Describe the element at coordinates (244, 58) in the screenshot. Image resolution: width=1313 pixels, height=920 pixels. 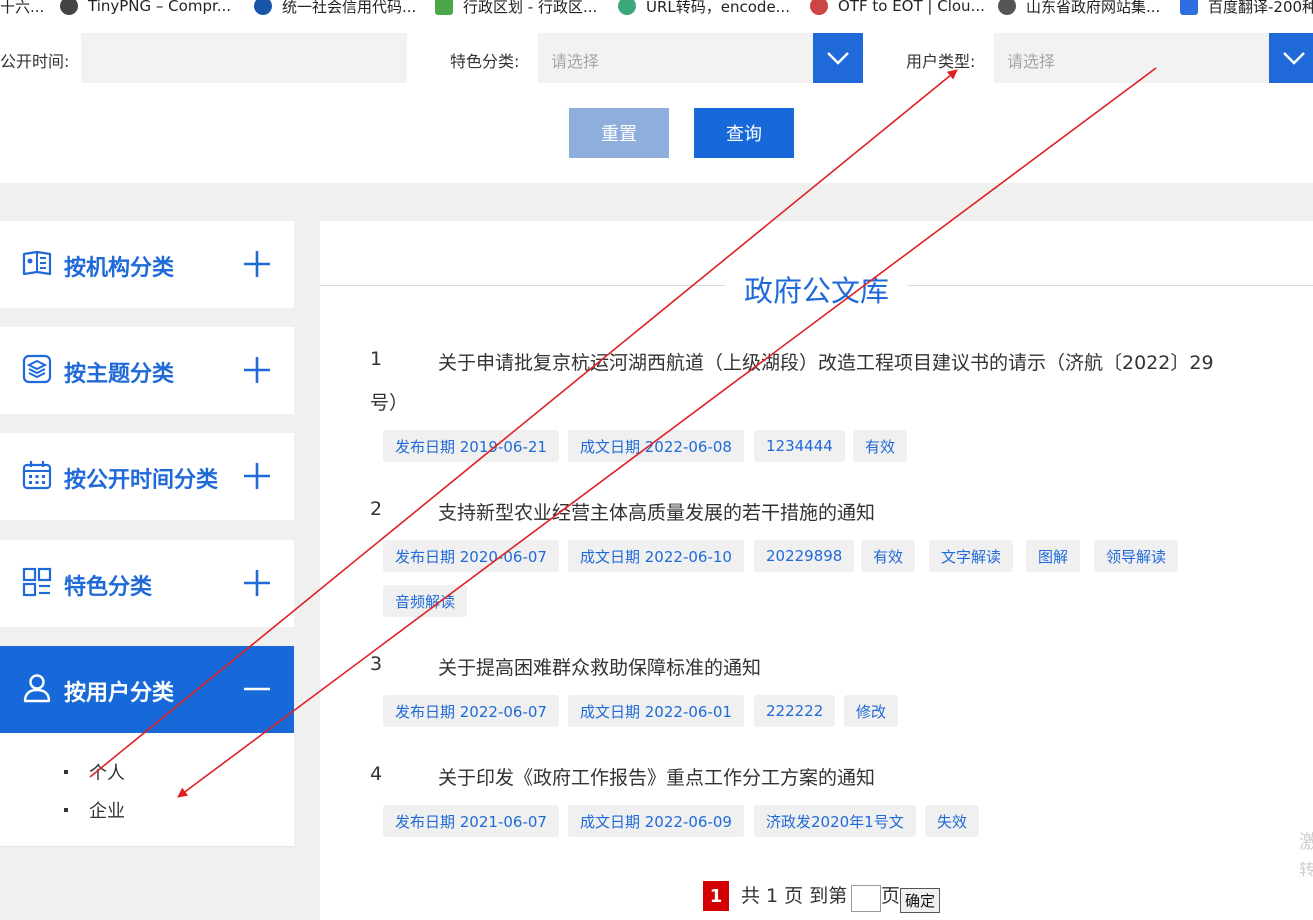
I see `publish-time-field` at that location.